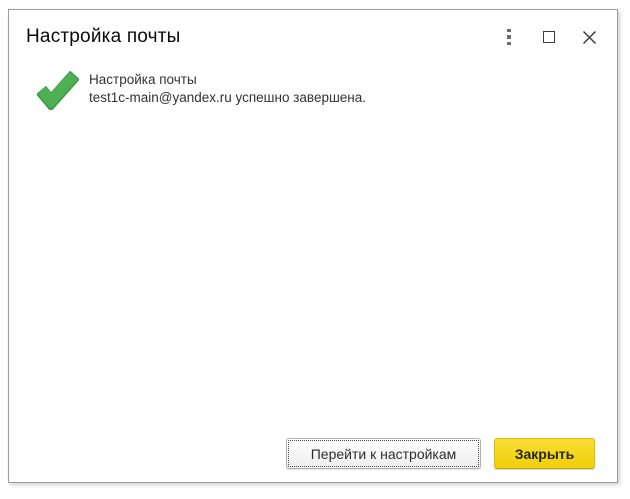  What do you see at coordinates (58, 90) in the screenshot?
I see `success-check-icon` at bounding box center [58, 90].